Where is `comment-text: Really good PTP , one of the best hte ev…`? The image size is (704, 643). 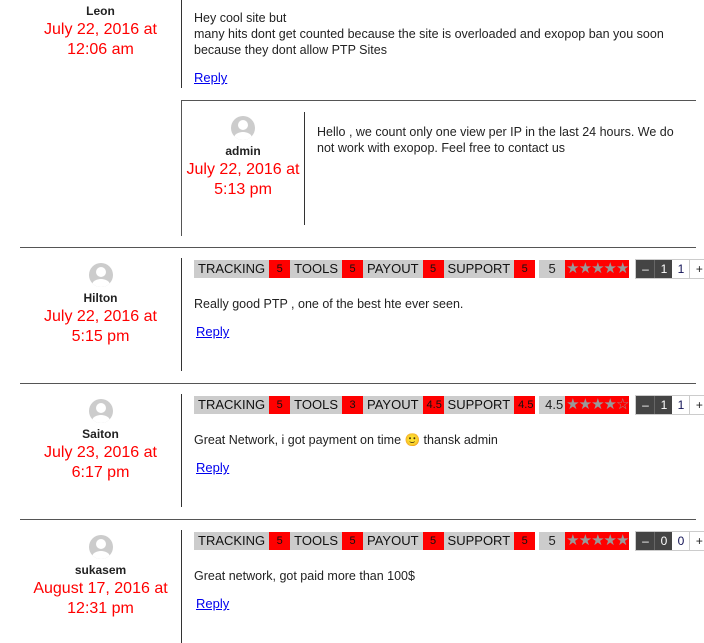 comment-text: Really good PTP , one of the best hte ev… is located at coordinates (329, 304).